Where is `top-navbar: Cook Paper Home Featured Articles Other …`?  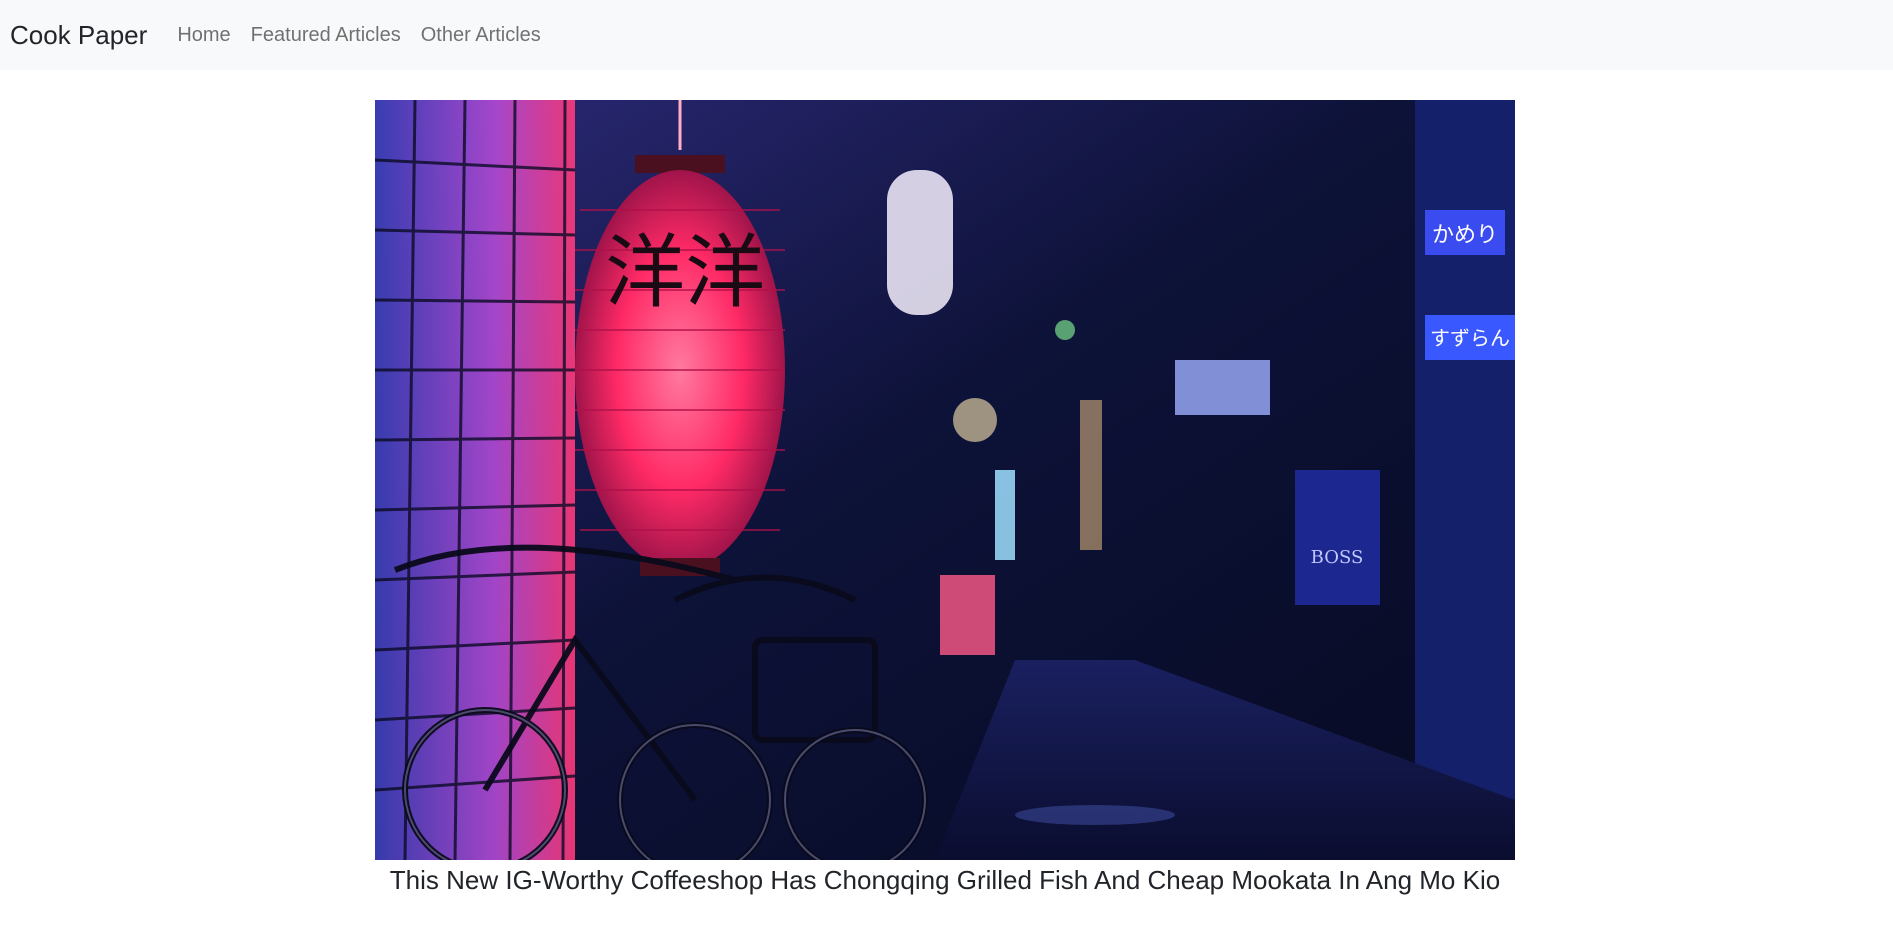 top-navbar: Cook Paper Home Featured Articles Other … is located at coordinates (946, 35).